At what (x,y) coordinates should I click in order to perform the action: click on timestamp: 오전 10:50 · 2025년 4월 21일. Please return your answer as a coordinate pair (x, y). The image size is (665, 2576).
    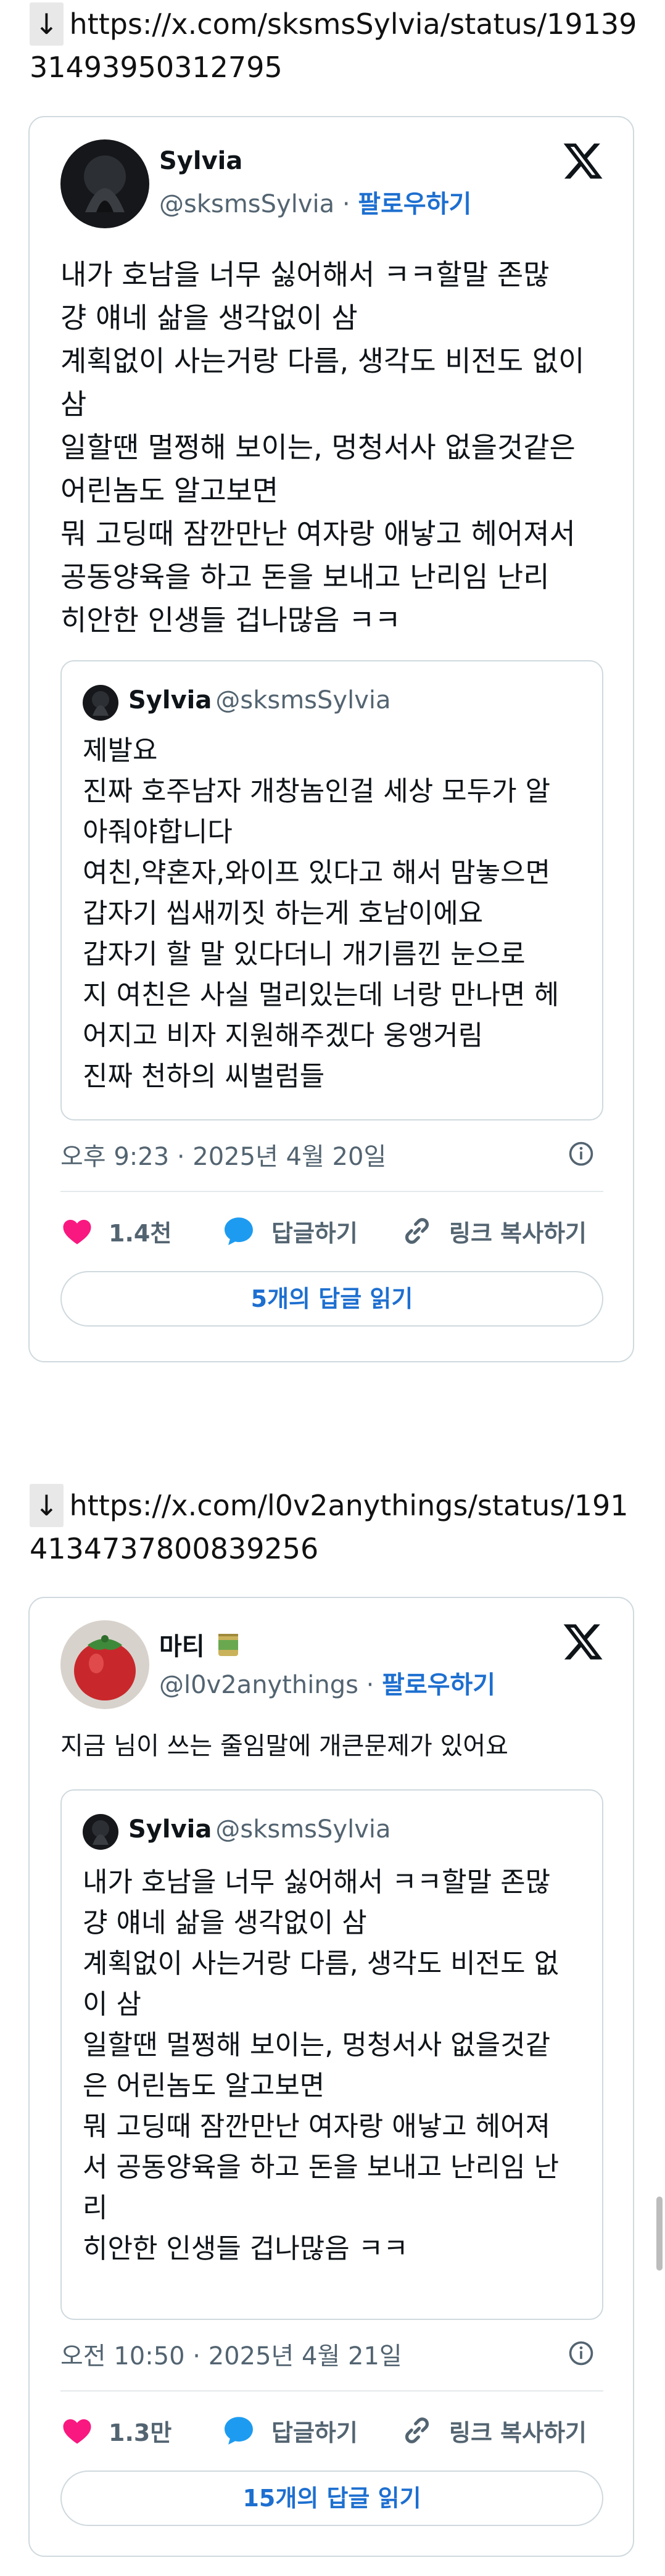
    Looking at the image, I should click on (231, 2354).